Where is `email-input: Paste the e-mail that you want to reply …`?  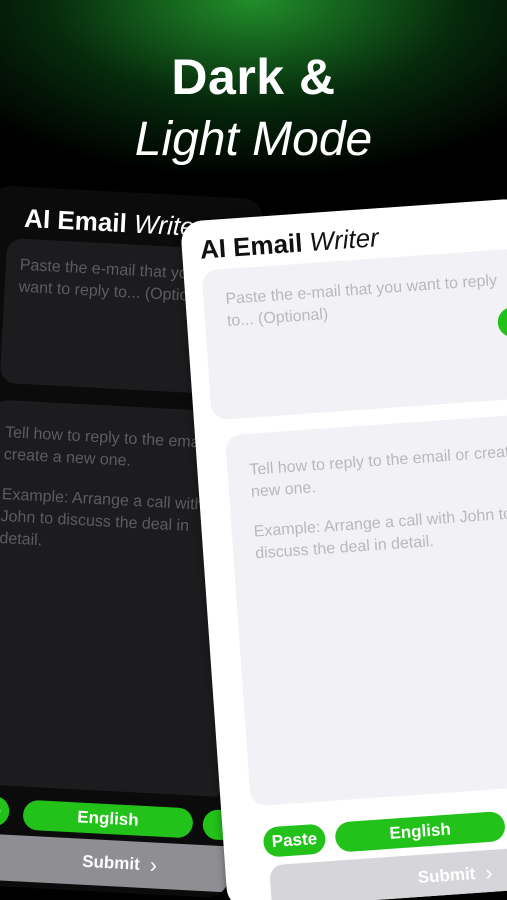 email-input: Paste the e-mail that you want to reply … is located at coordinates (354, 333).